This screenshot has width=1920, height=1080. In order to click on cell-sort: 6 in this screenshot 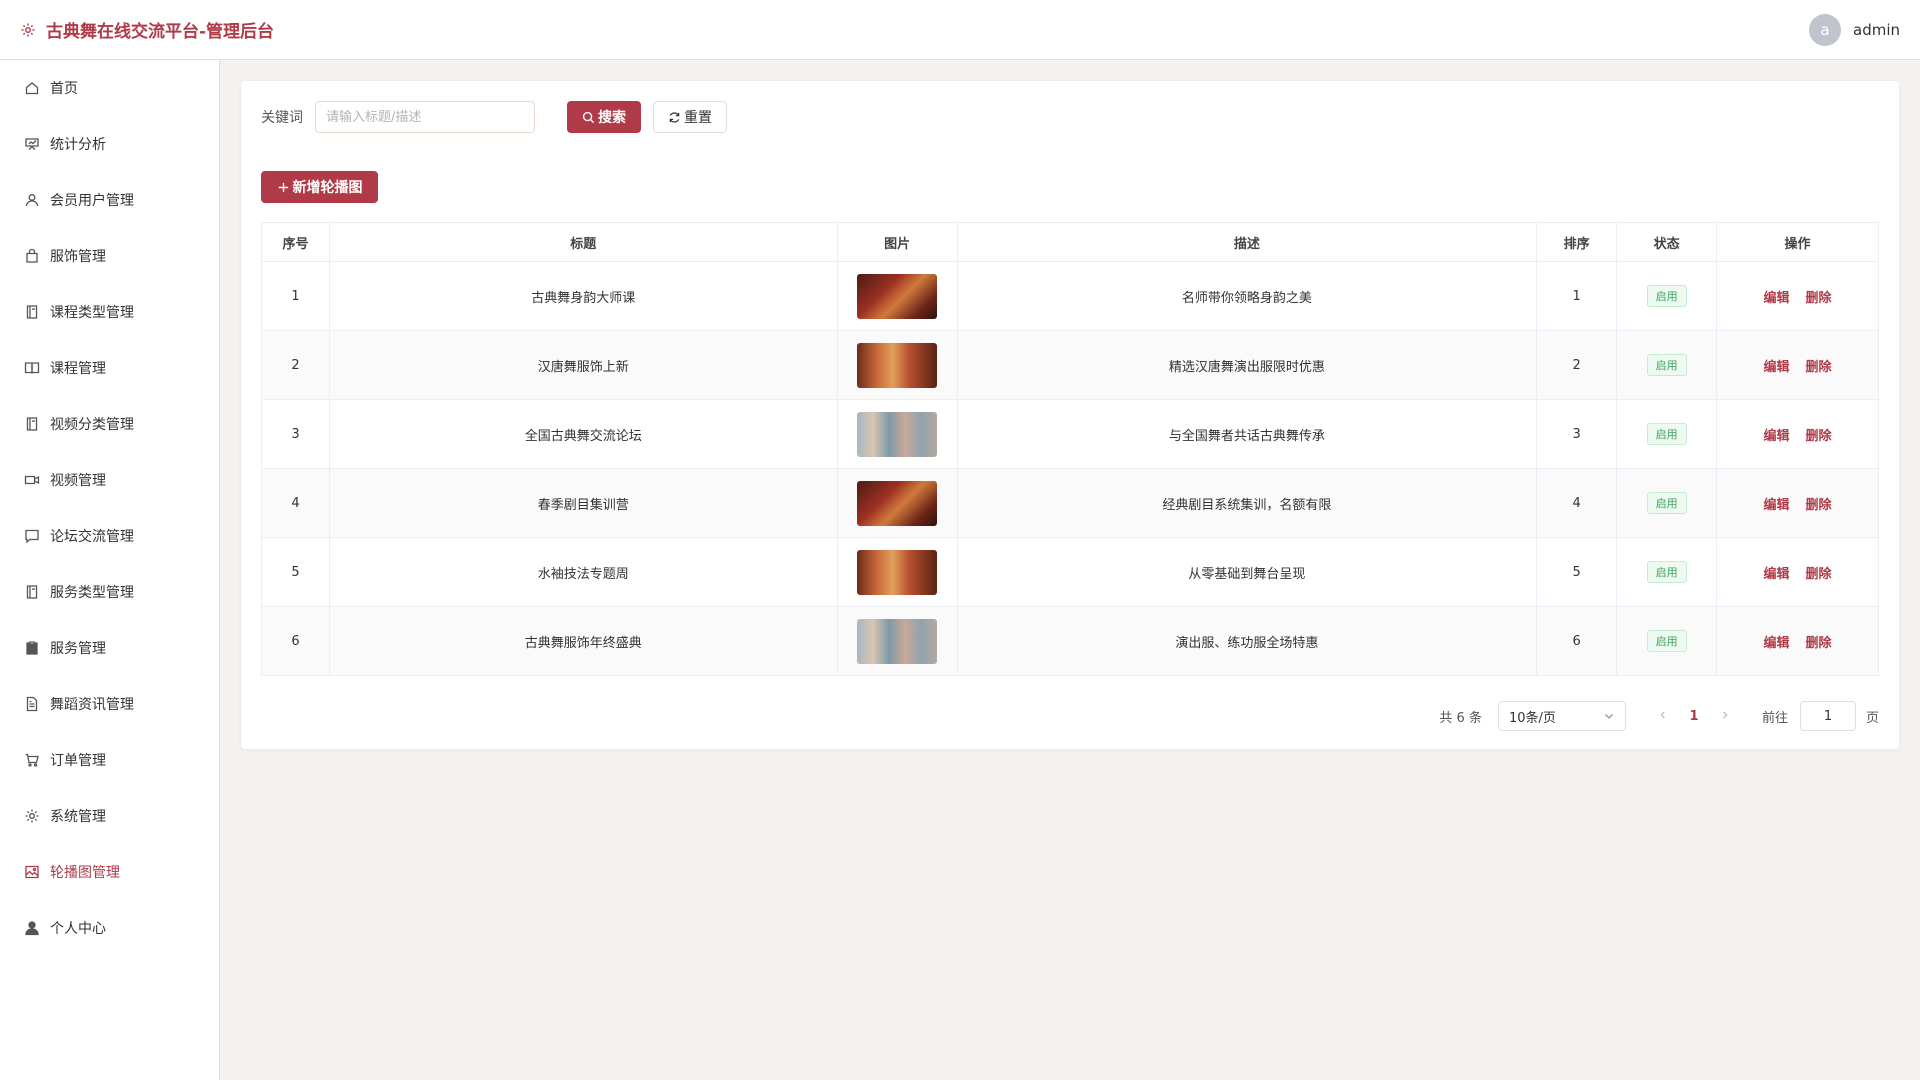, I will do `click(1577, 641)`.